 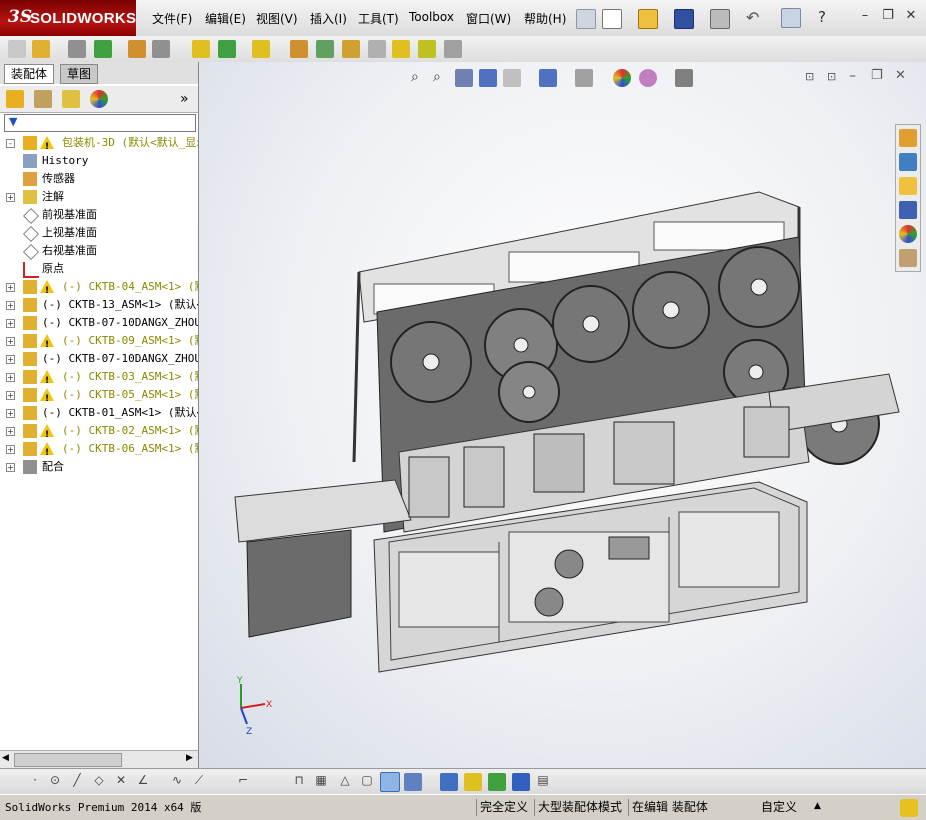 I want to click on view-cube-icon, so click(x=413, y=782).